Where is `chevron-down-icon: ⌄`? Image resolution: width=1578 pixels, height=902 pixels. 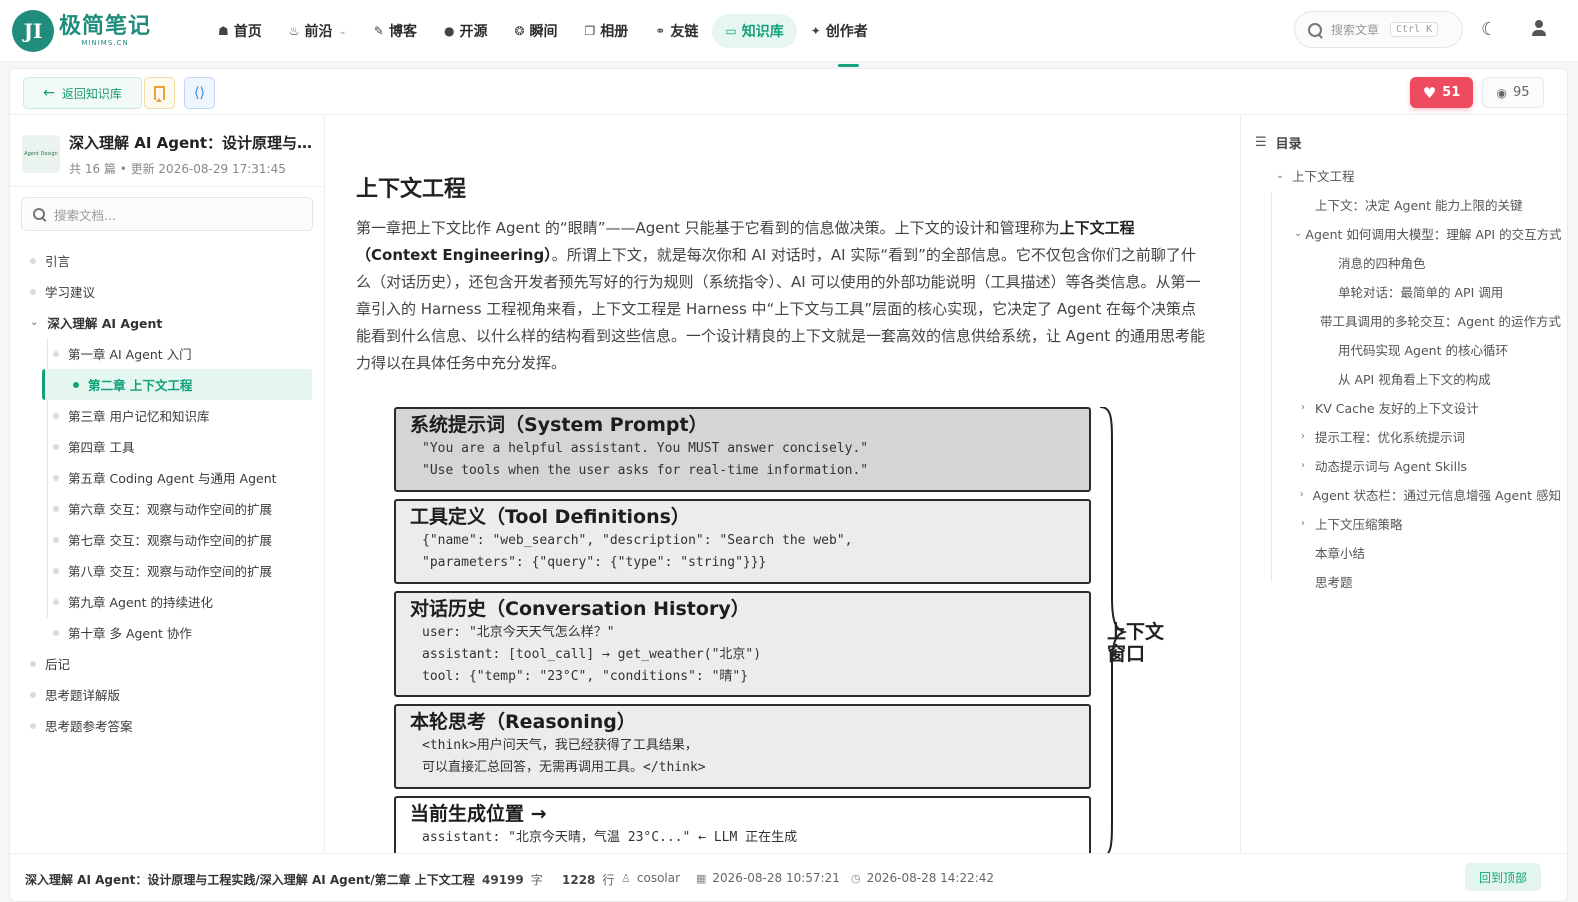
chevron-down-icon: ⌄ is located at coordinates (342, 31).